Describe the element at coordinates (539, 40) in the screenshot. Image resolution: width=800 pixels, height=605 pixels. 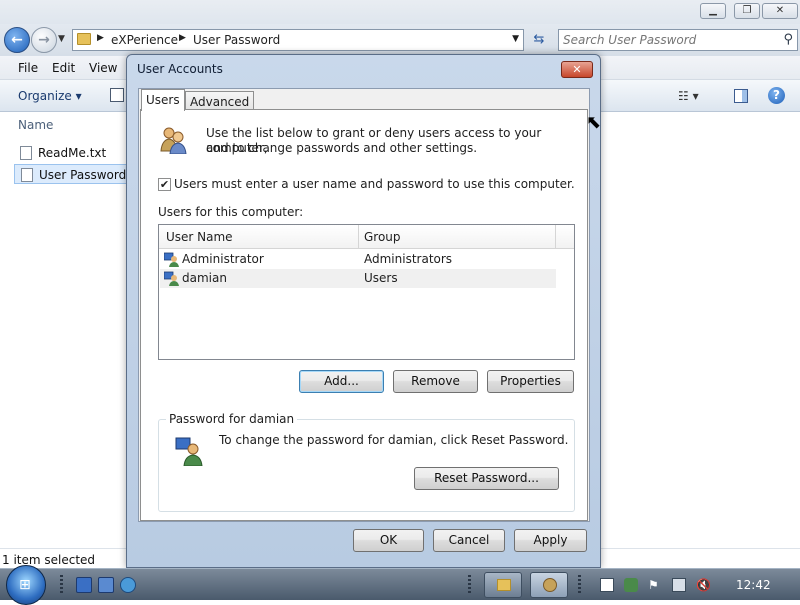
I see `refresh-icon: ⇆` at that location.